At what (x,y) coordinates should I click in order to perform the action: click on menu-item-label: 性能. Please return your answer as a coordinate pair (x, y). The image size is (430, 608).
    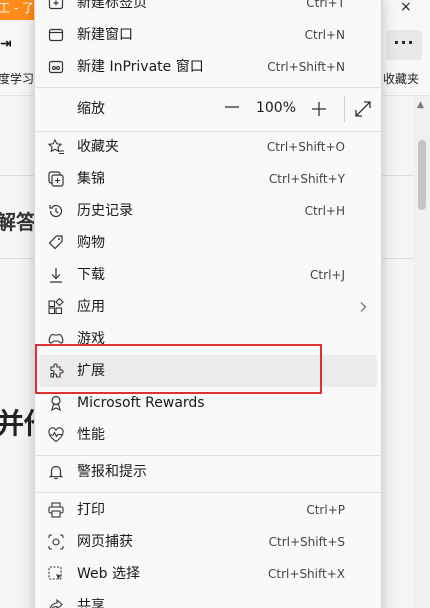
    Looking at the image, I should click on (91, 435).